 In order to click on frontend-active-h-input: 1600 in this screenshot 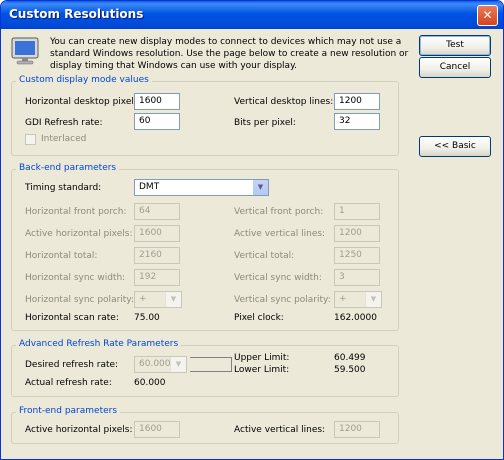, I will do `click(157, 429)`.